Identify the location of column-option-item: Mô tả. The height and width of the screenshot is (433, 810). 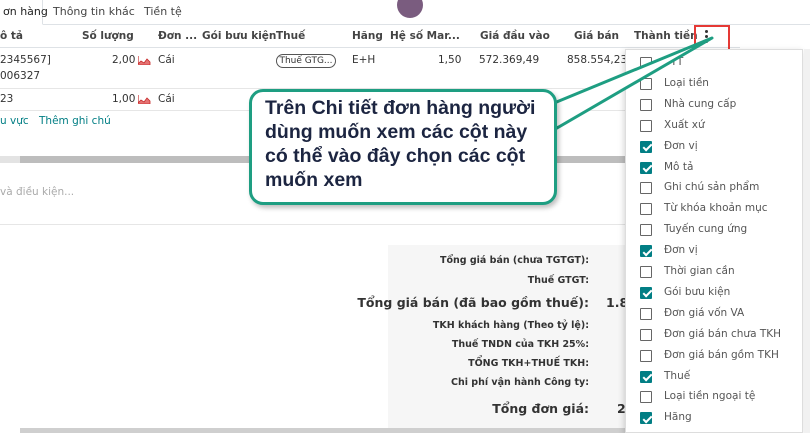
(715, 168).